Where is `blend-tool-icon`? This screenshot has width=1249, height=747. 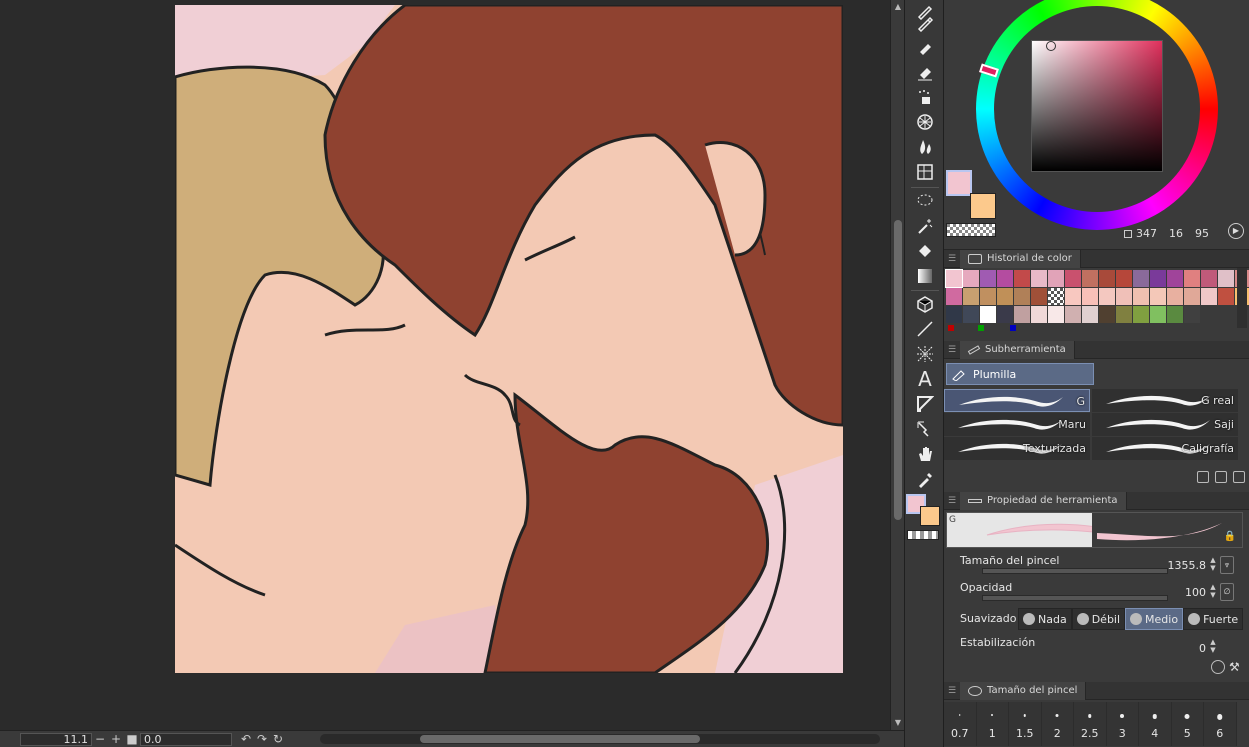
blend-tool-icon is located at coordinates (925, 147).